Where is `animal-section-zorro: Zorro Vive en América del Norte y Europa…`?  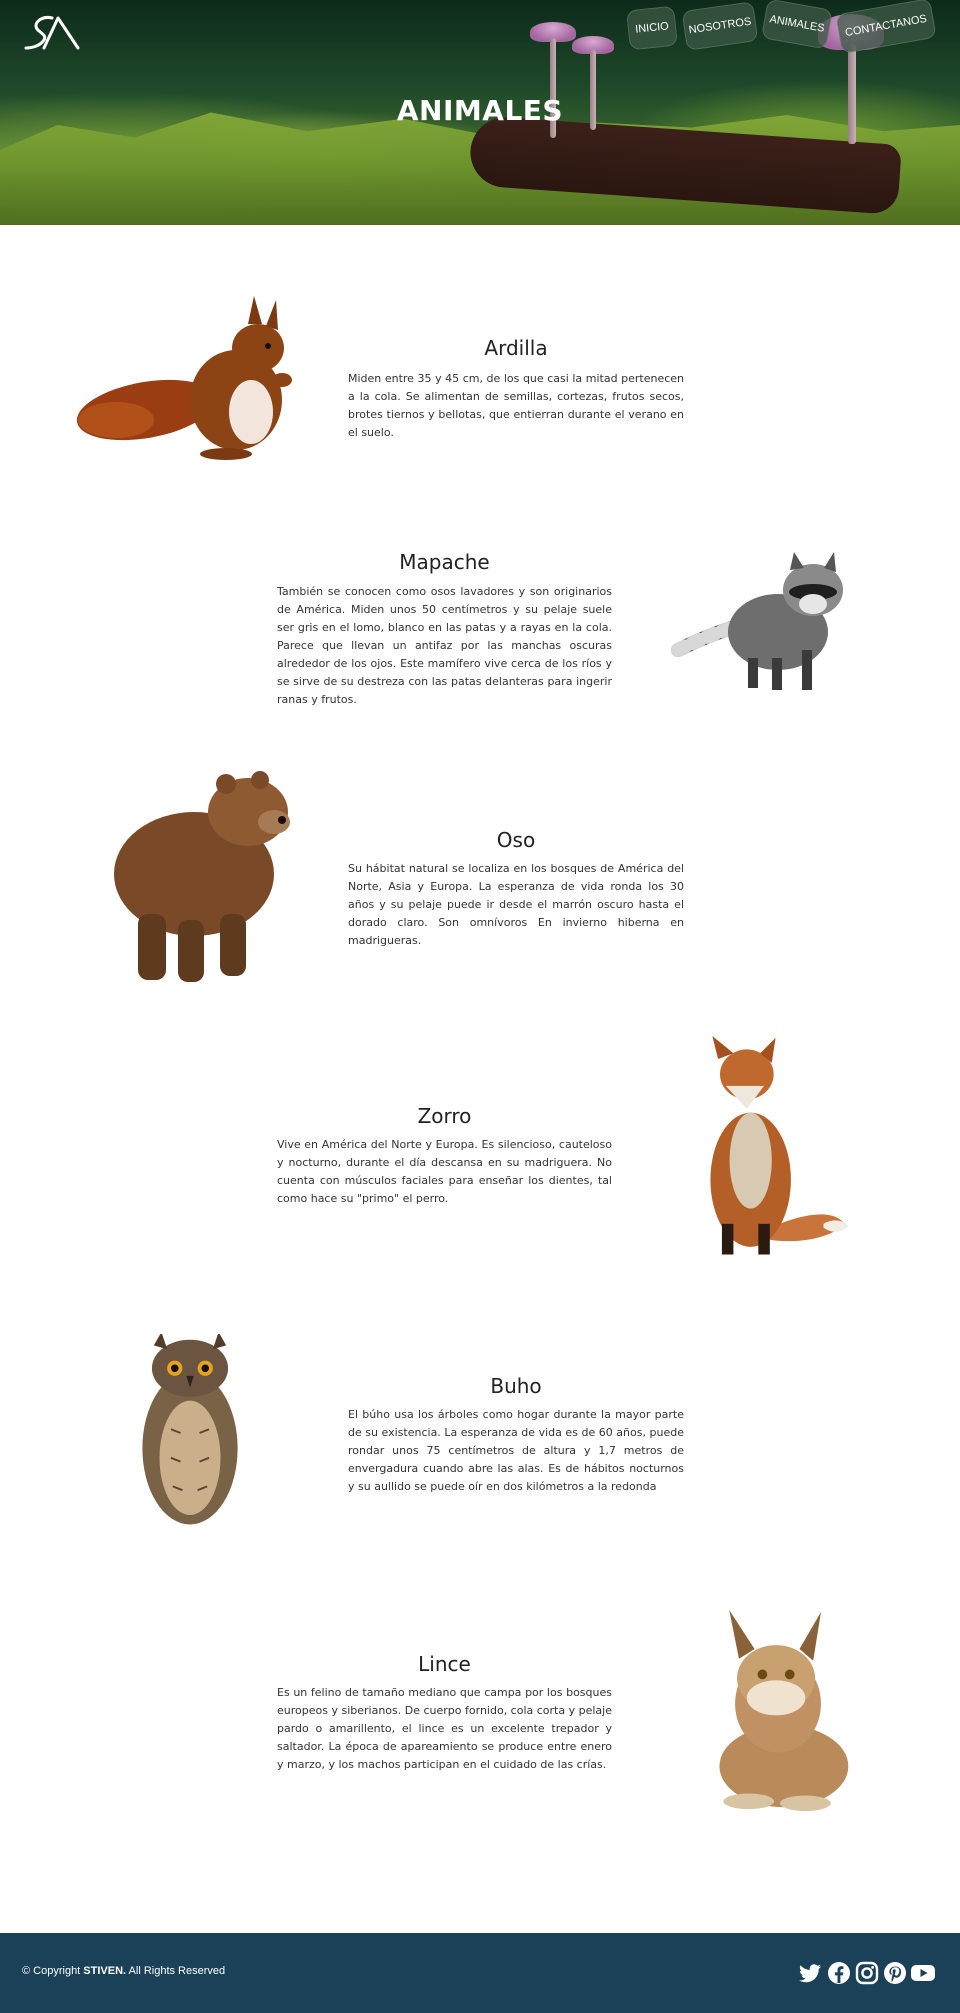 animal-section-zorro: Zorro Vive en América del Norte y Europa… is located at coordinates (480, 1150).